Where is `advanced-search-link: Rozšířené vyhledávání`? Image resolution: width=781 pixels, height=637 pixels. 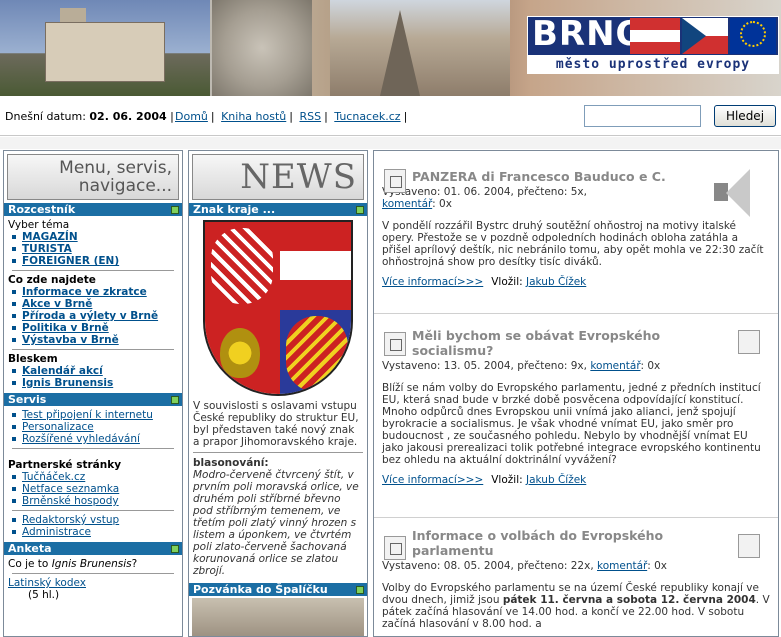 advanced-search-link: Rozšířené vyhledávání is located at coordinates (81, 439).